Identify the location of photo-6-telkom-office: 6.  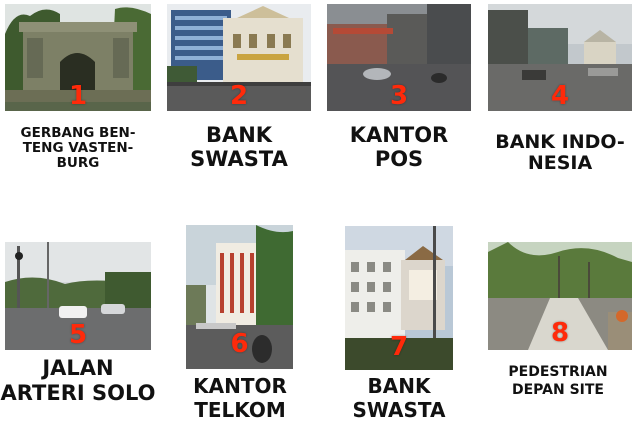
(239, 297).